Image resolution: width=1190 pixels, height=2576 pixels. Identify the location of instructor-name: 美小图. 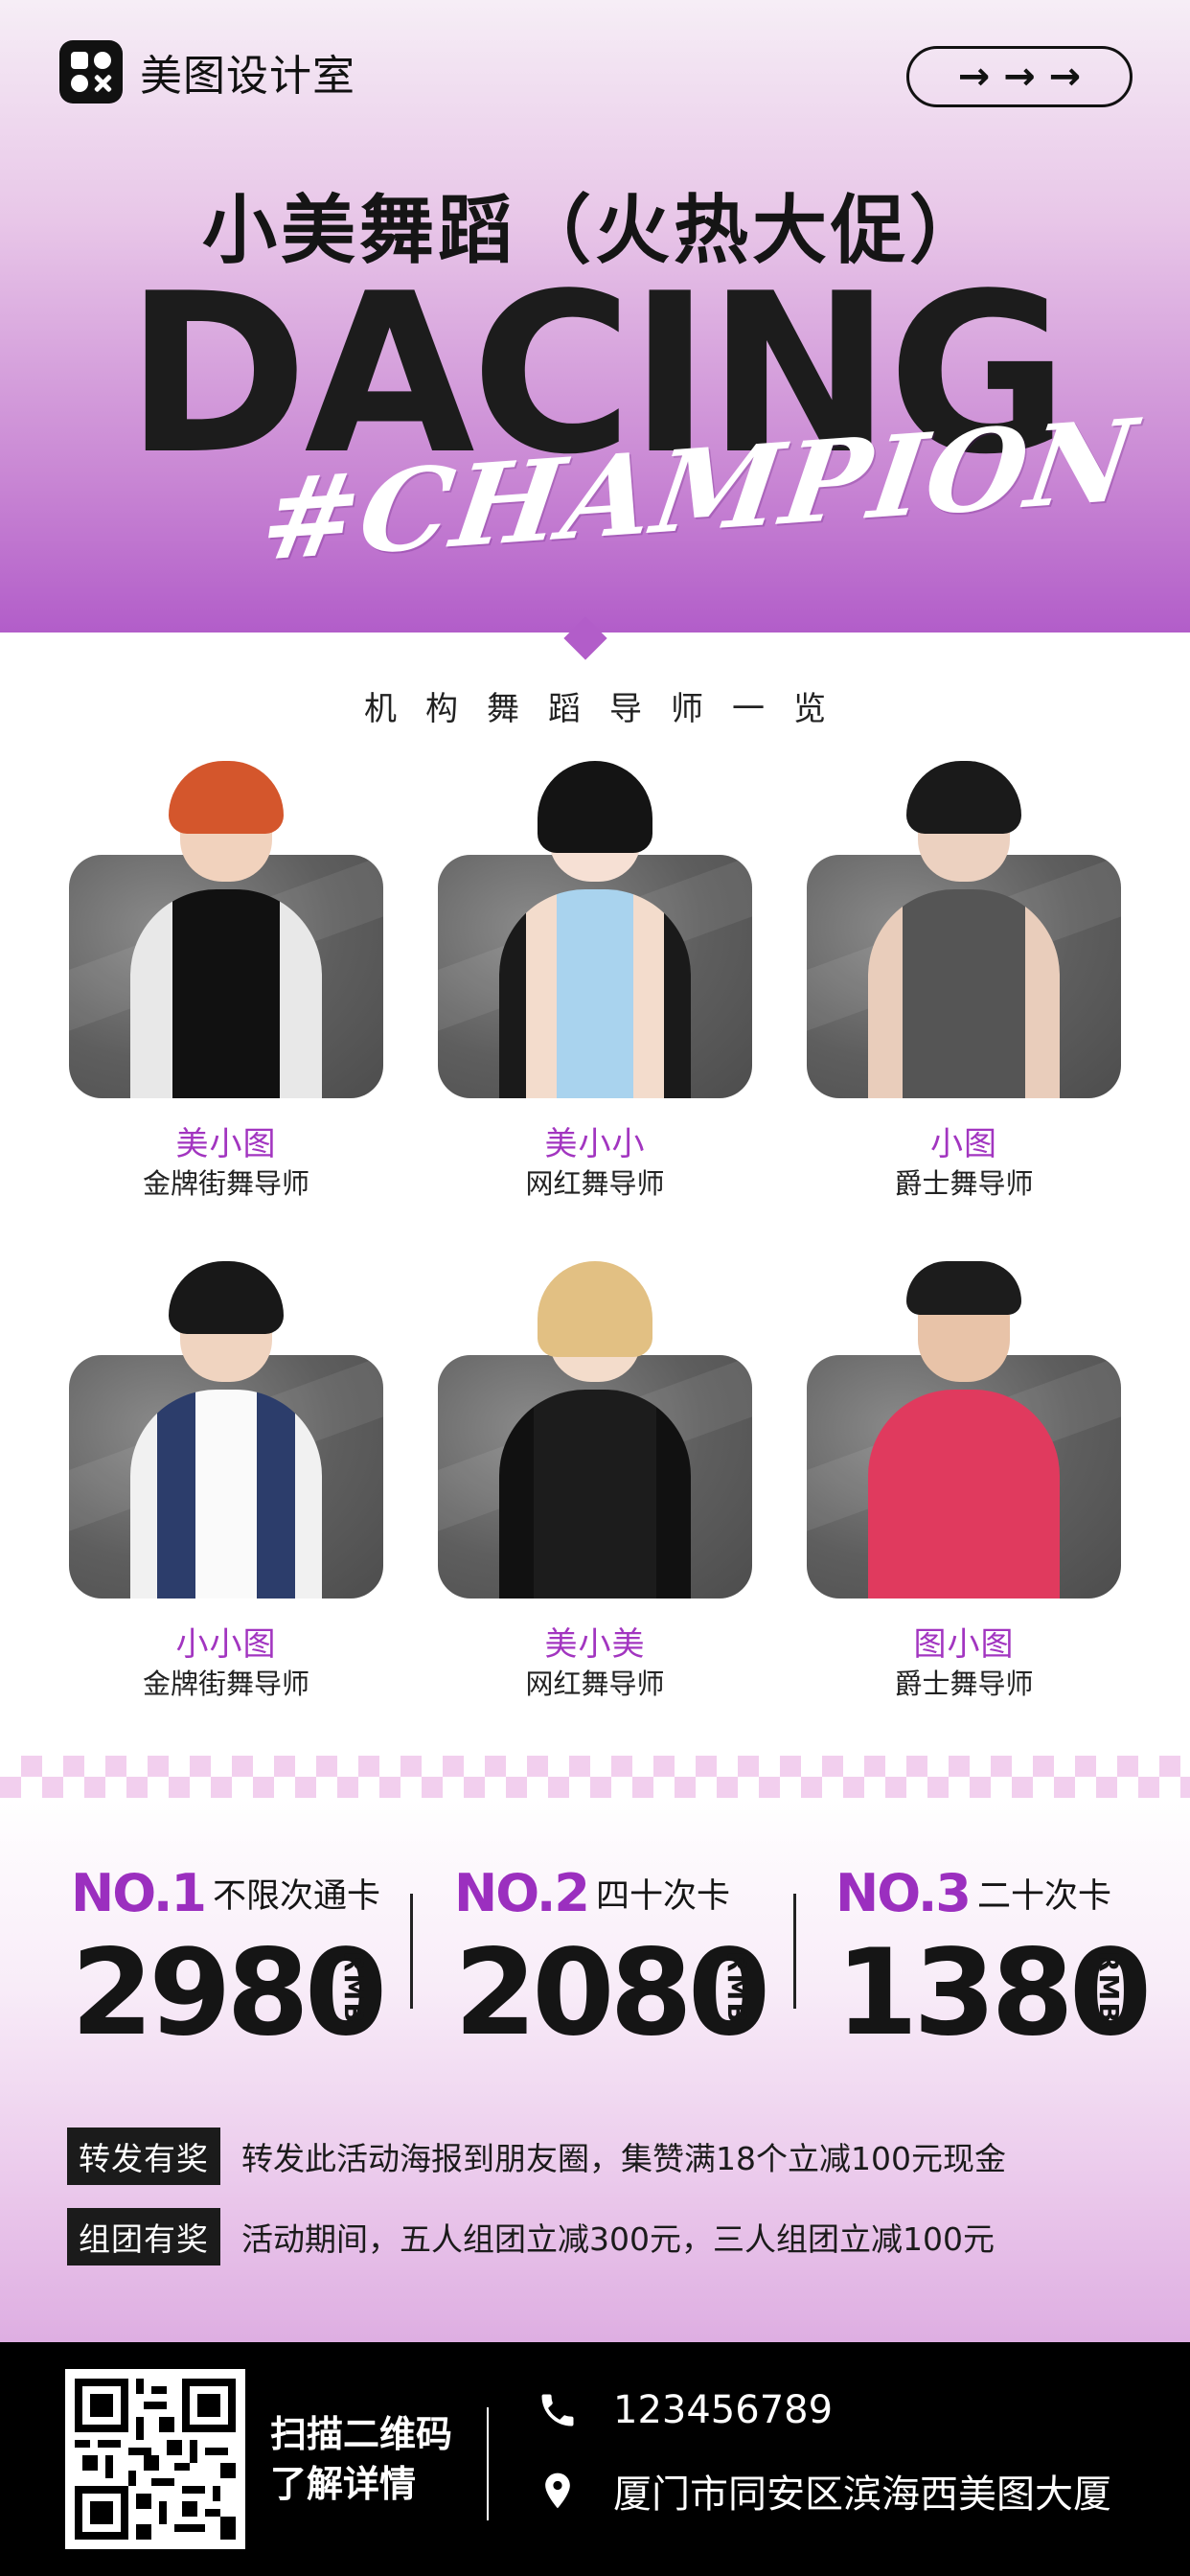
(226, 1144).